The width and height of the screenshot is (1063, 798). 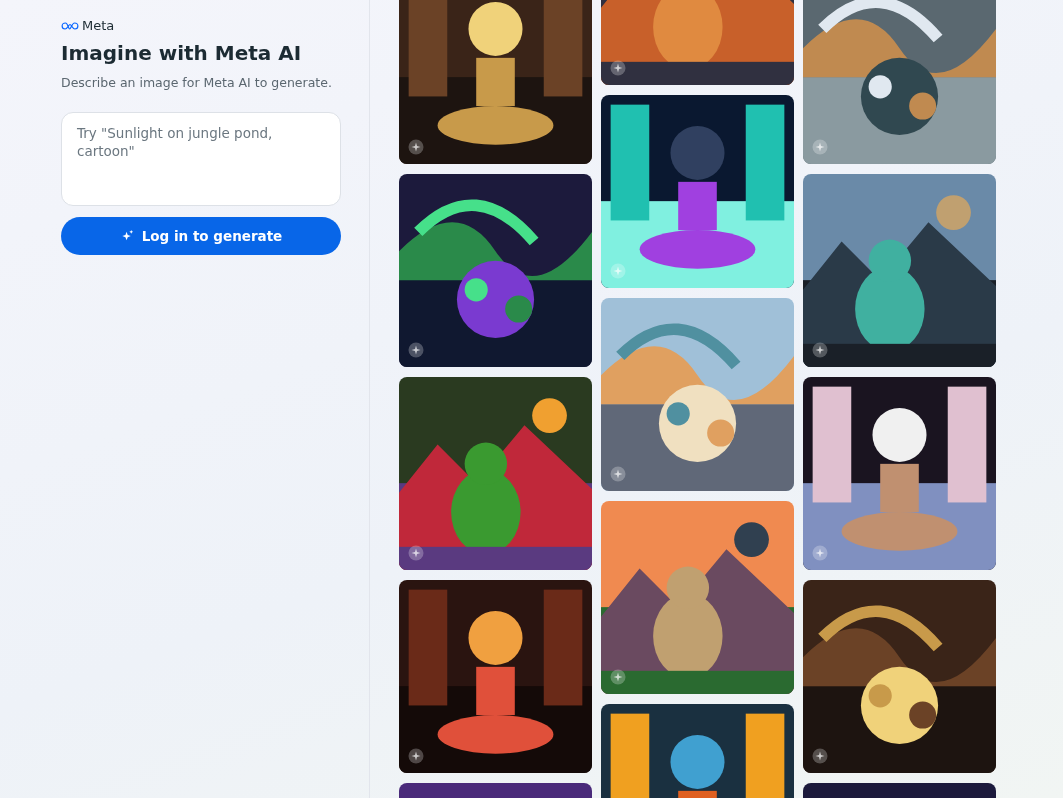 What do you see at coordinates (98, 25) in the screenshot?
I see `brand-name: Meta` at bounding box center [98, 25].